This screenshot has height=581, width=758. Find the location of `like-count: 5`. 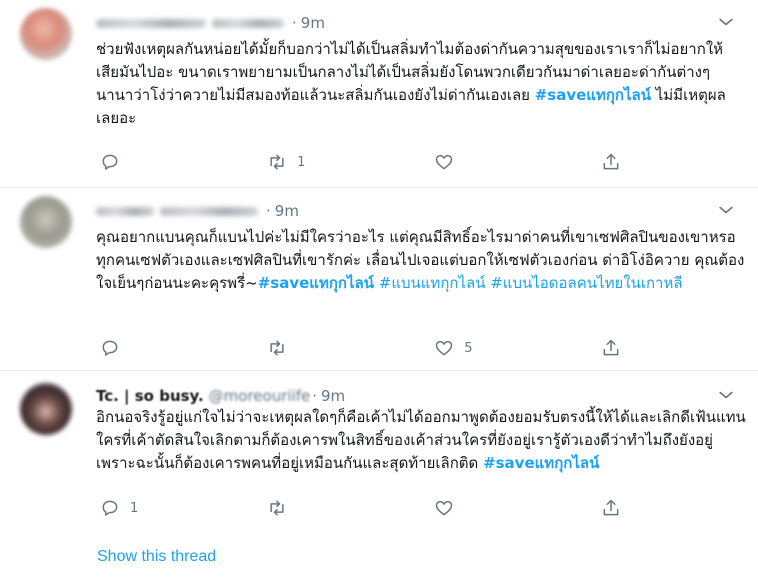

like-count: 5 is located at coordinates (468, 348).